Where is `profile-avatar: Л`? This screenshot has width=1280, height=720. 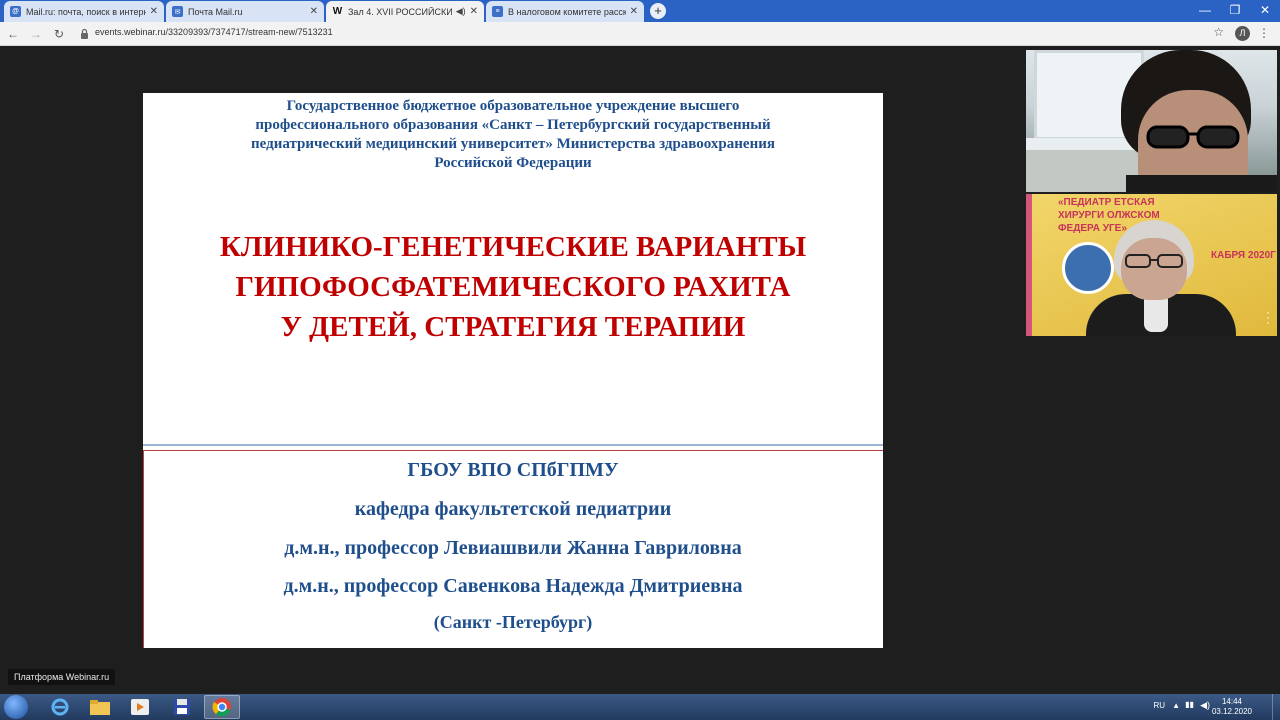 profile-avatar: Л is located at coordinates (1242, 33).